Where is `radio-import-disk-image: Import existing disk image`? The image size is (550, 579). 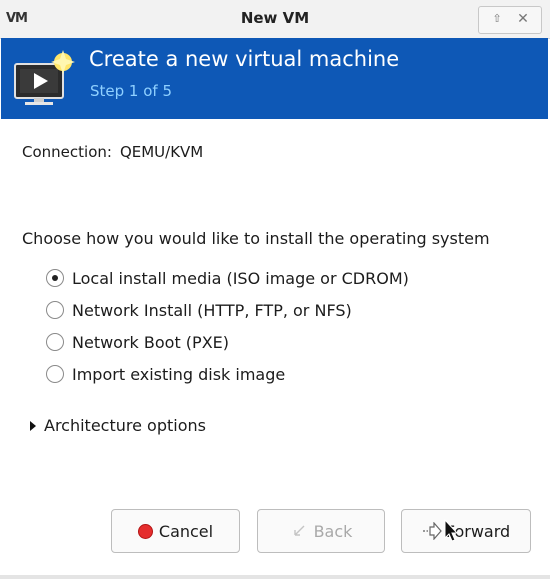
radio-import-disk-image: Import existing disk image is located at coordinates (227, 374).